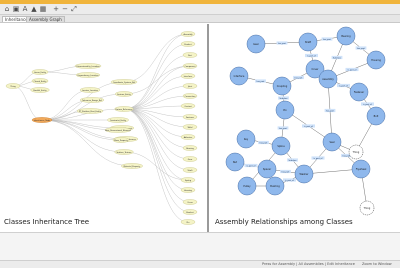 The image size is (400, 268). What do you see at coordinates (45, 19) in the screenshot?
I see `tab-assembly-graph: Assembly Graph` at bounding box center [45, 19].